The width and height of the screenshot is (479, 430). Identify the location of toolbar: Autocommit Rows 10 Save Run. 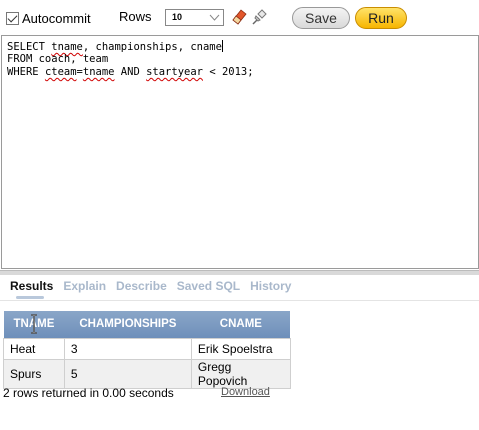
(239, 18).